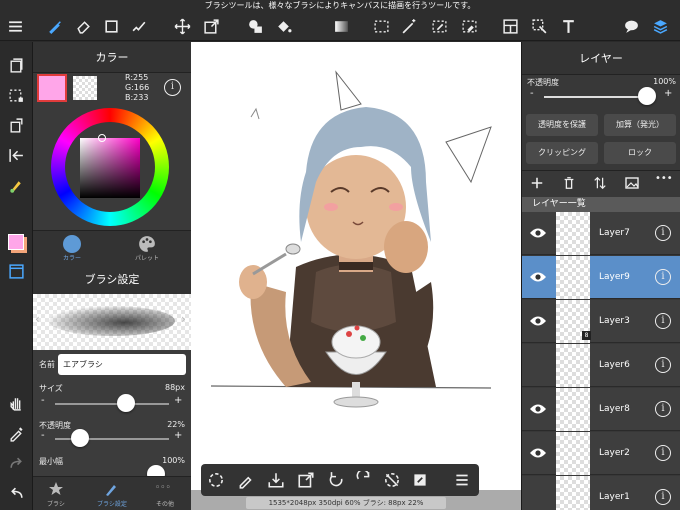 This screenshot has width=680, height=510. What do you see at coordinates (54, 26) in the screenshot?
I see `brush-tool-icon` at bounding box center [54, 26].